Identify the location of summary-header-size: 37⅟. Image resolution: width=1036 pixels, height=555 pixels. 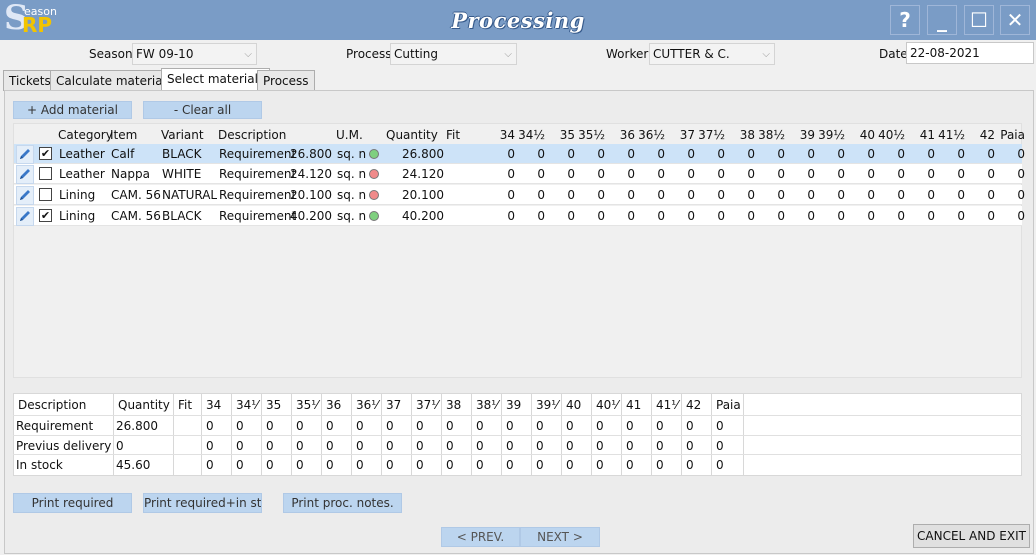
(427, 405).